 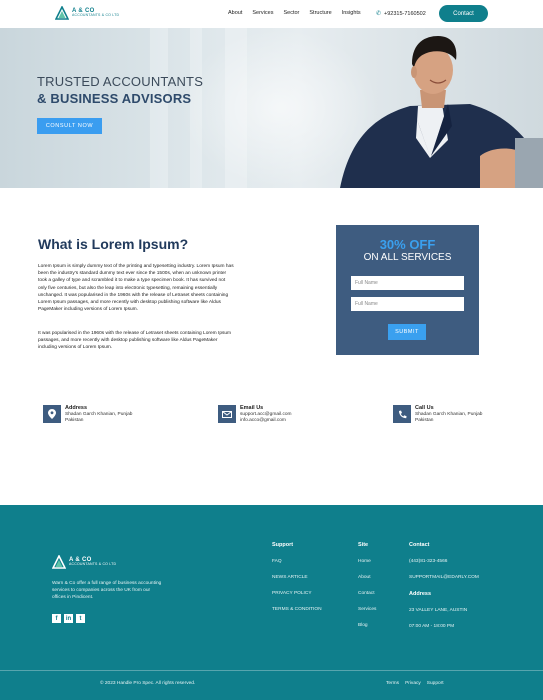 What do you see at coordinates (419, 545) in the screenshot?
I see `footer-contact-heading: Contact` at bounding box center [419, 545].